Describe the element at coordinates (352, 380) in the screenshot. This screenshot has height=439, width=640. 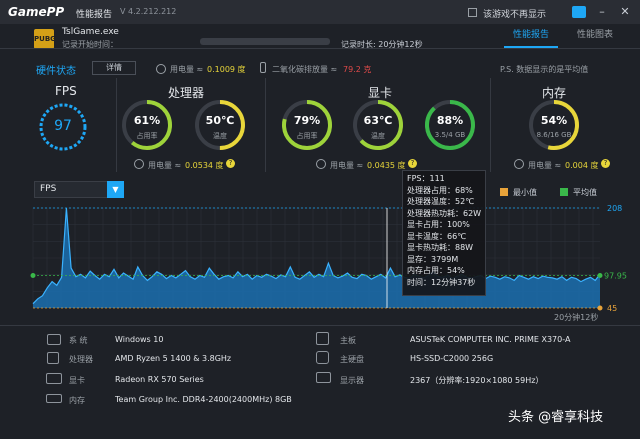
I see `spec-label-display: 显示器` at that location.